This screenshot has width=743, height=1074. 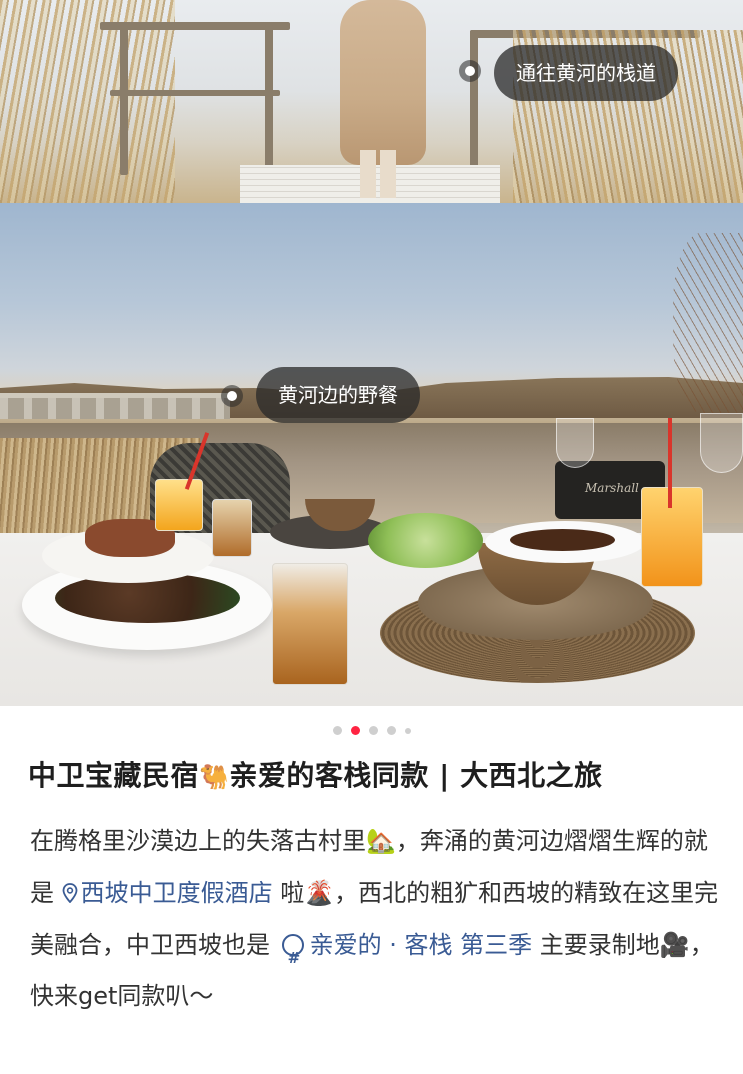 What do you see at coordinates (114, 775) in the screenshot?
I see `title-part1: 中卫宝藏民宿` at bounding box center [114, 775].